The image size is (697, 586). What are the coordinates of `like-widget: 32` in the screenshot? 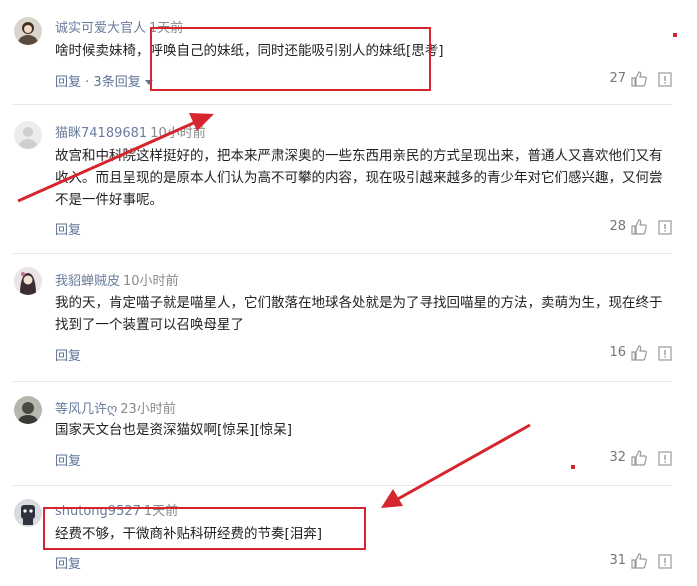 It's located at (639, 459).